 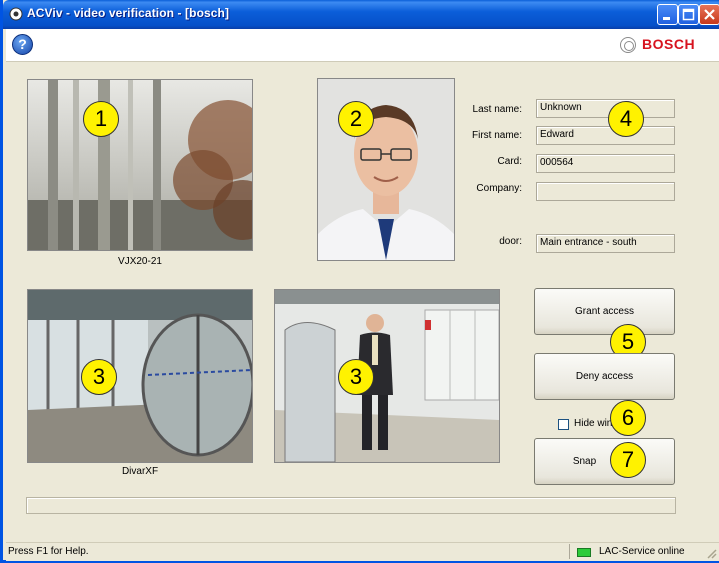 What do you see at coordinates (356, 119) in the screenshot?
I see `callout-badge-2: 2` at bounding box center [356, 119].